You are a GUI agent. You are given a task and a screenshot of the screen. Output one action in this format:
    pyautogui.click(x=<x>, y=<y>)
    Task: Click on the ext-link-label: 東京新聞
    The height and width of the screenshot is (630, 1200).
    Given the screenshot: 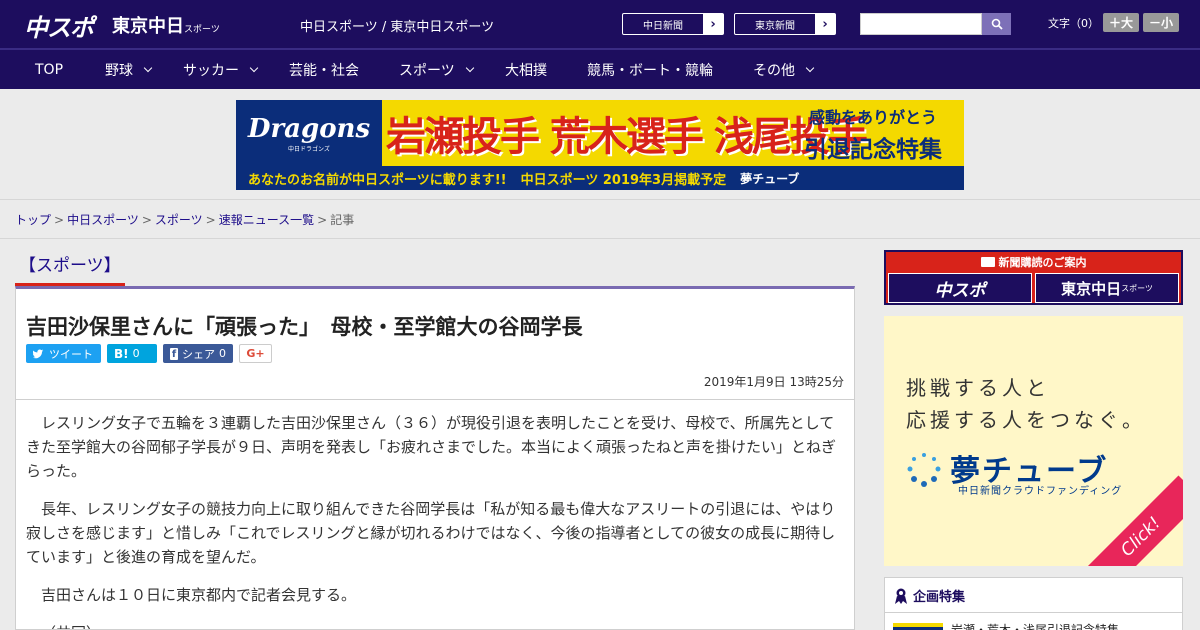 What is the action you would take?
    pyautogui.click(x=775, y=26)
    